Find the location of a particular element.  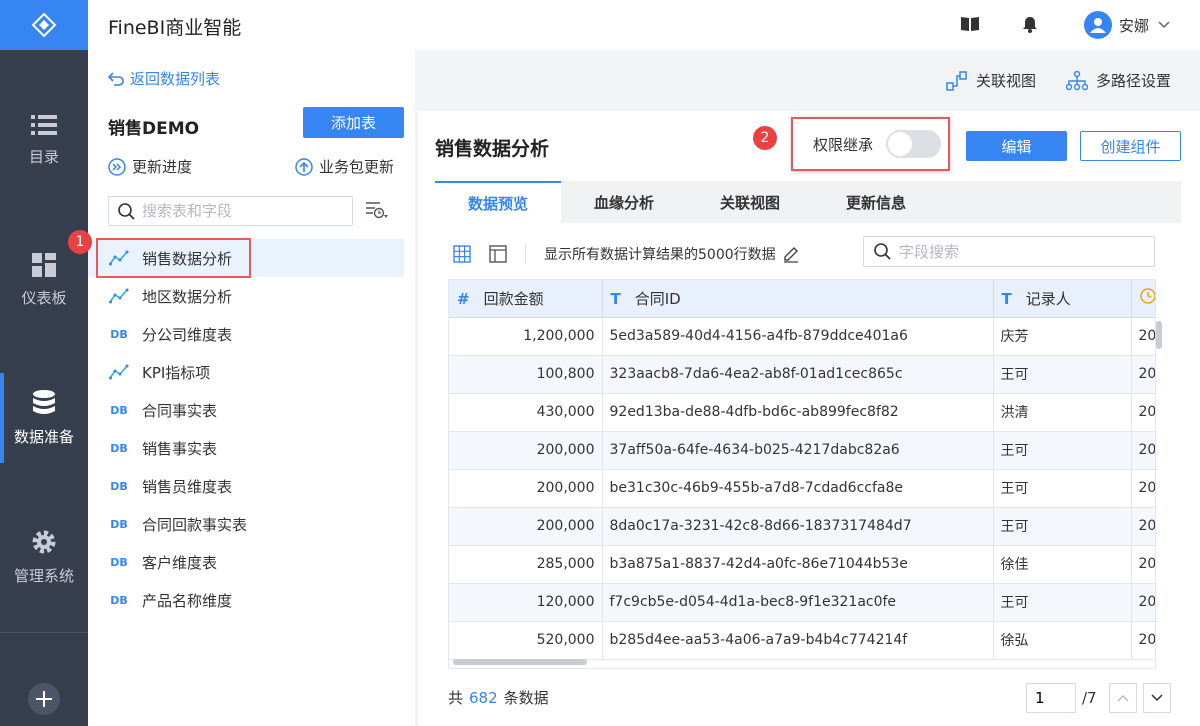

tree-item-label: 客户维度表 is located at coordinates (180, 562).